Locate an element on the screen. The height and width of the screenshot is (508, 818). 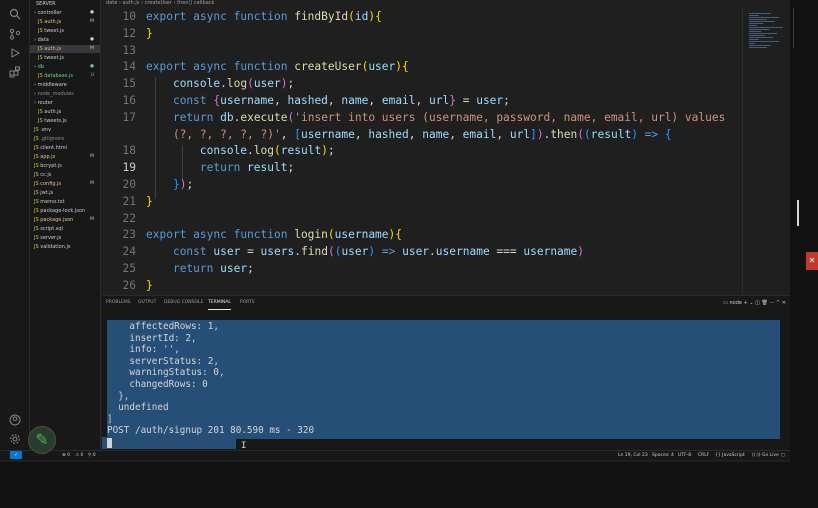
code-line: 22 is located at coordinates (422, 218).